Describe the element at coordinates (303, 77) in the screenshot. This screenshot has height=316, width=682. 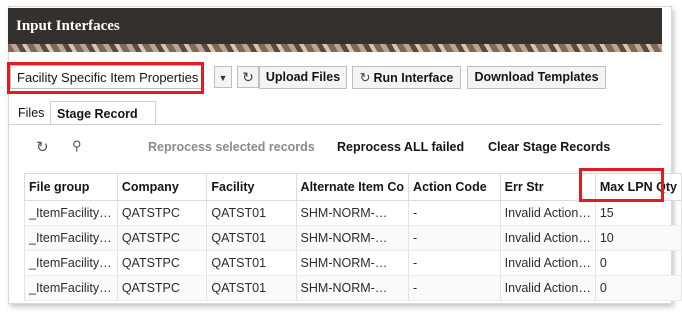
I see `upload-files-button: Upload Files` at that location.